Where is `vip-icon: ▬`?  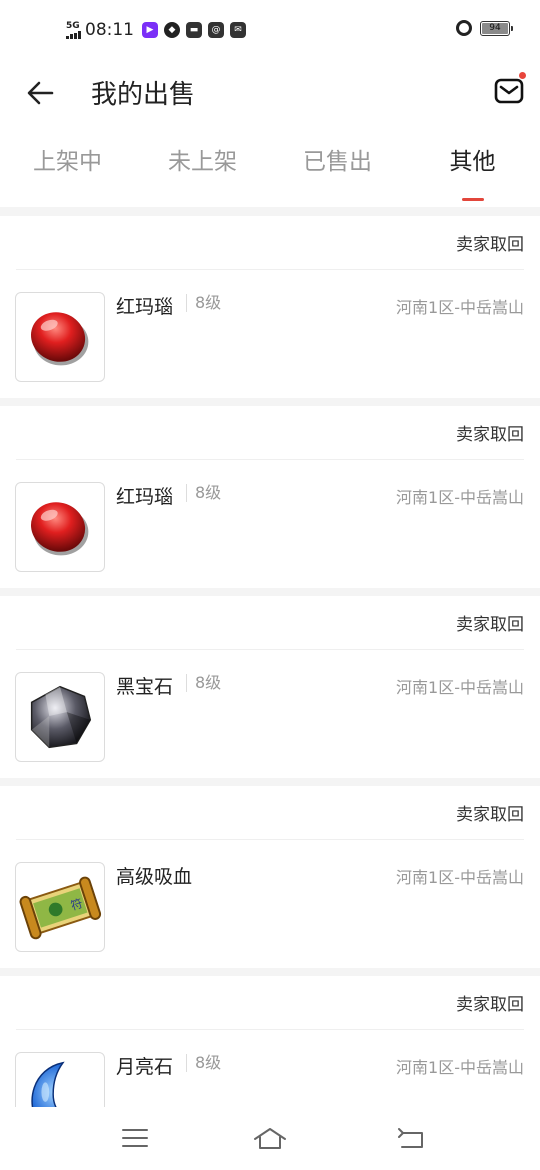
vip-icon: ▬ is located at coordinates (194, 30).